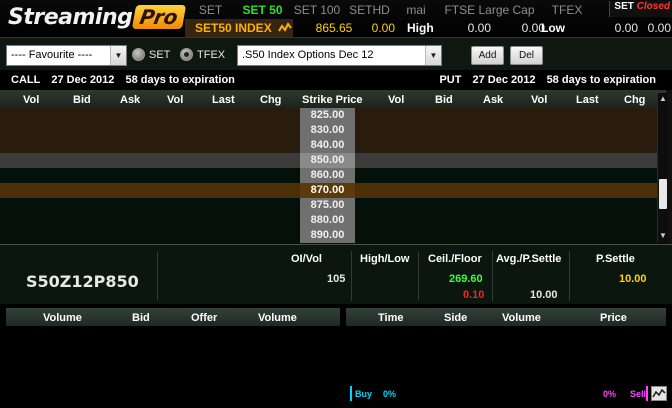 This screenshot has width=672, height=408. What do you see at coordinates (638, 394) in the screenshot?
I see `sell-label: Sell` at bounding box center [638, 394].